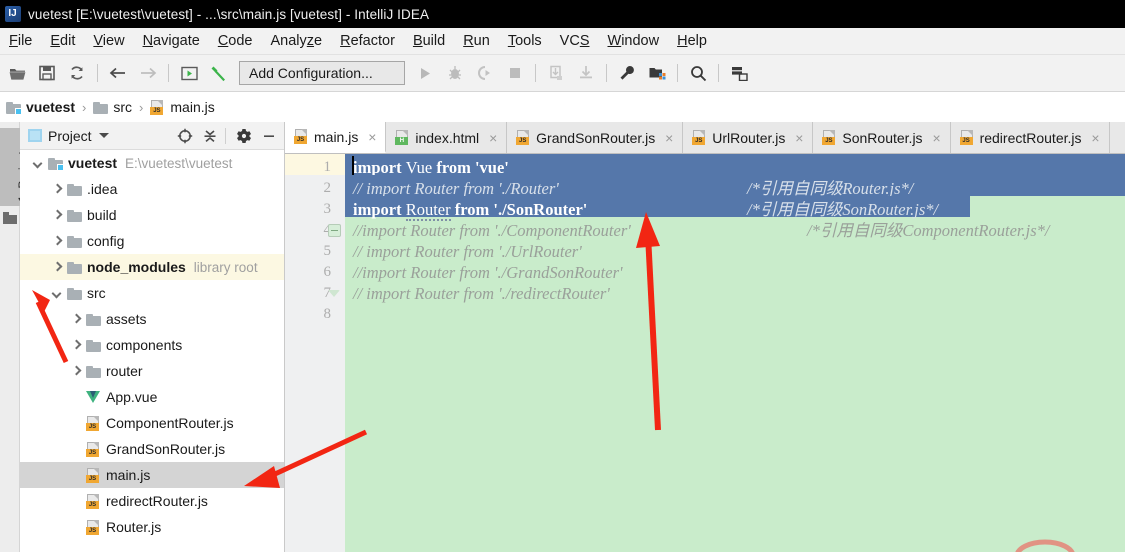  What do you see at coordinates (515, 73) in the screenshot?
I see `stop-icon` at bounding box center [515, 73].